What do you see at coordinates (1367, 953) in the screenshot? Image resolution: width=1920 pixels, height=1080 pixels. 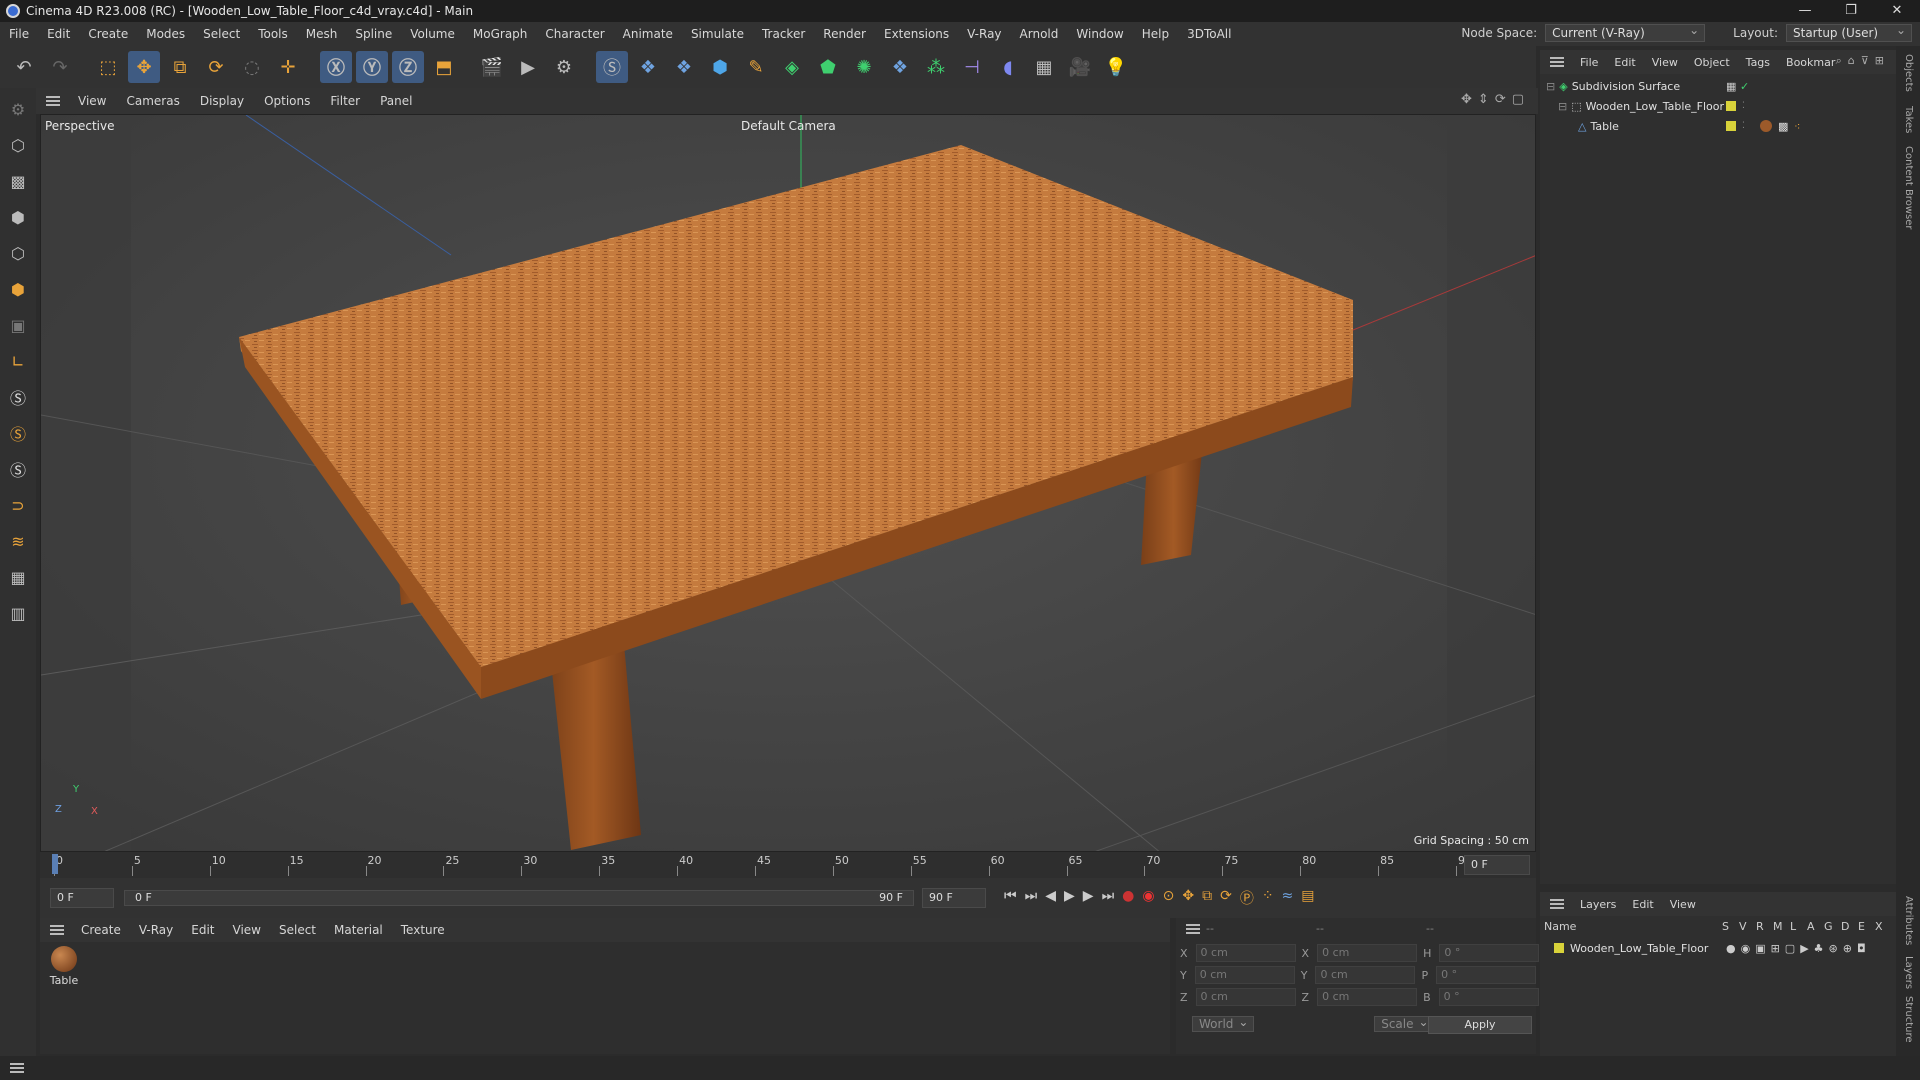 I see `size-x-field: 0 cm` at bounding box center [1367, 953].